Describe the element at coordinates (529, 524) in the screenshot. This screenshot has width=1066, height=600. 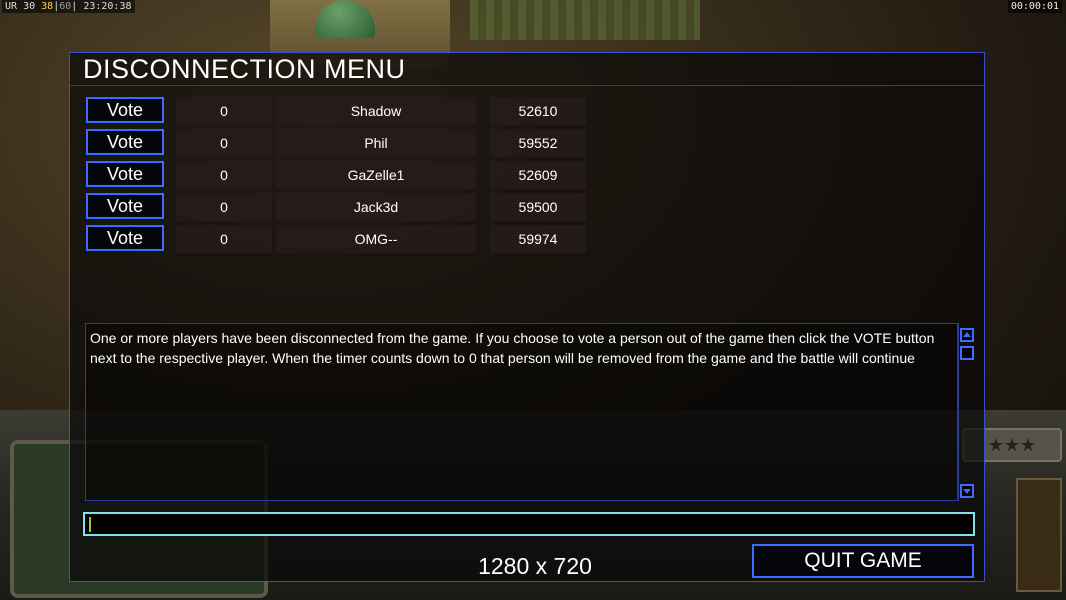
I see `chat-input` at that location.